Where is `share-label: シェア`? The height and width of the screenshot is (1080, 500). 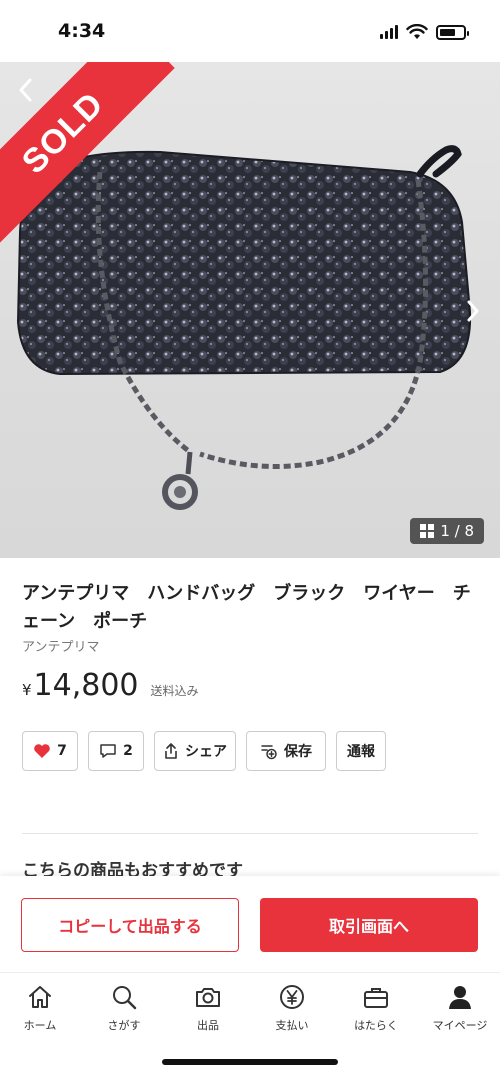 share-label: シェア is located at coordinates (206, 752).